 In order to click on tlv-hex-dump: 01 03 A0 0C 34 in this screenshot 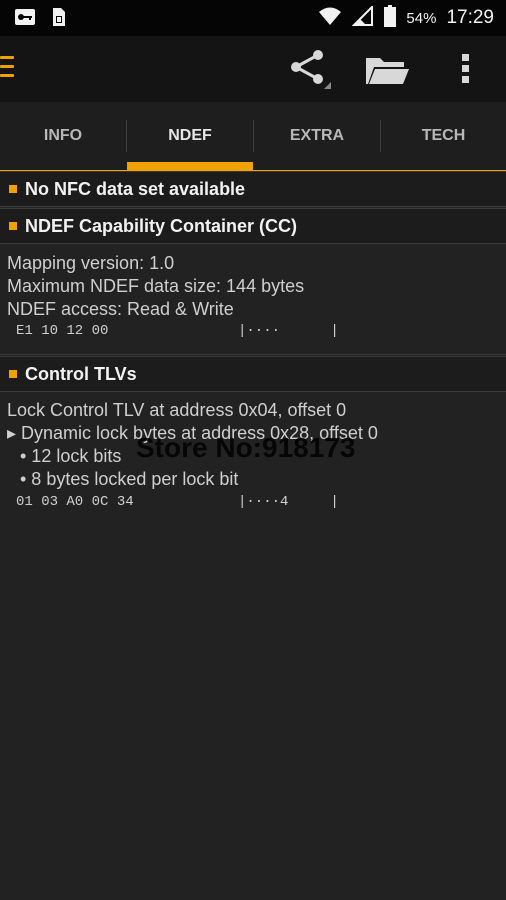, I will do `click(75, 502)`.